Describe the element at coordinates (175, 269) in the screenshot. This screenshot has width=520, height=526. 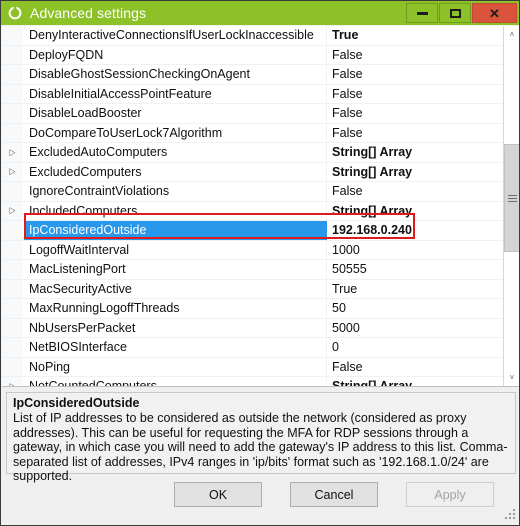
I see `property-name: MacListeningPort` at that location.